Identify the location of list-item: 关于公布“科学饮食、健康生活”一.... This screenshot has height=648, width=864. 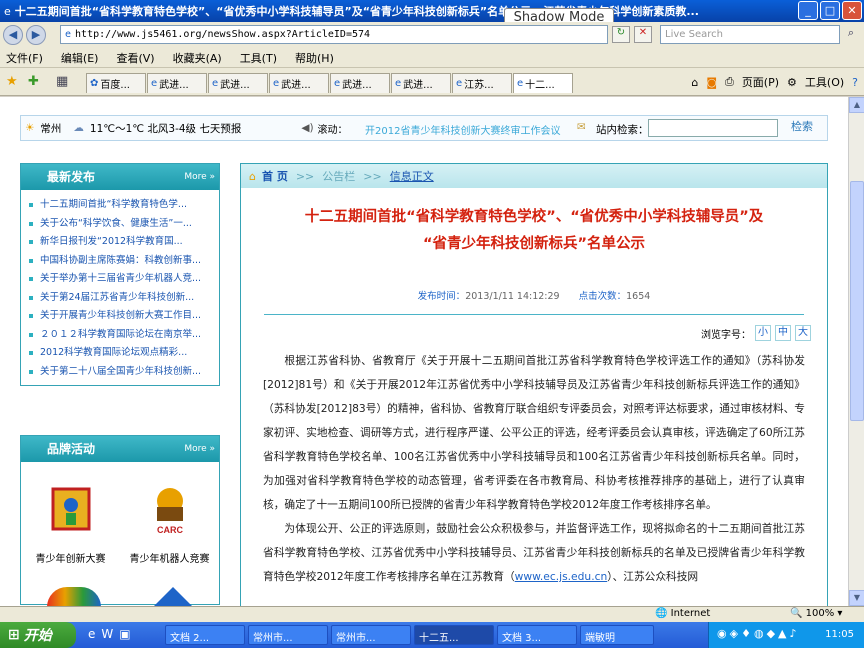
(120, 224).